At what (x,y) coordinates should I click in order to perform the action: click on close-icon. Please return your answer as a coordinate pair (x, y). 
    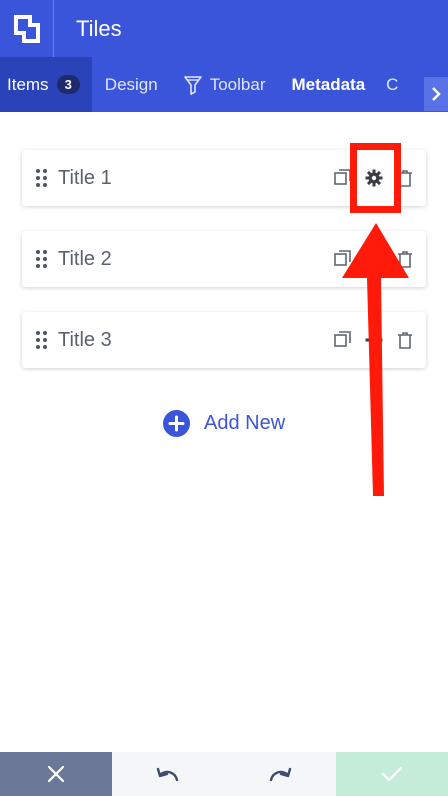
    Looking at the image, I should click on (56, 774).